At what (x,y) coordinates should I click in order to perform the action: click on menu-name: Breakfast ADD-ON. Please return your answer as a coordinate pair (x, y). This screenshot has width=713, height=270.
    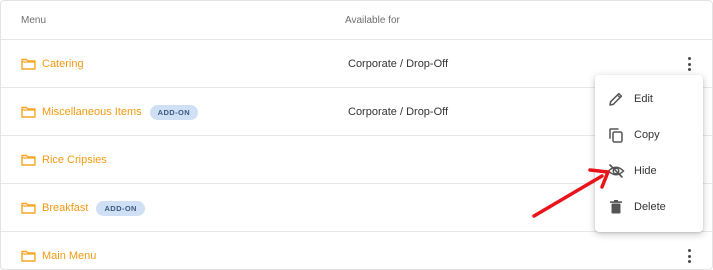
    Looking at the image, I should click on (83, 208).